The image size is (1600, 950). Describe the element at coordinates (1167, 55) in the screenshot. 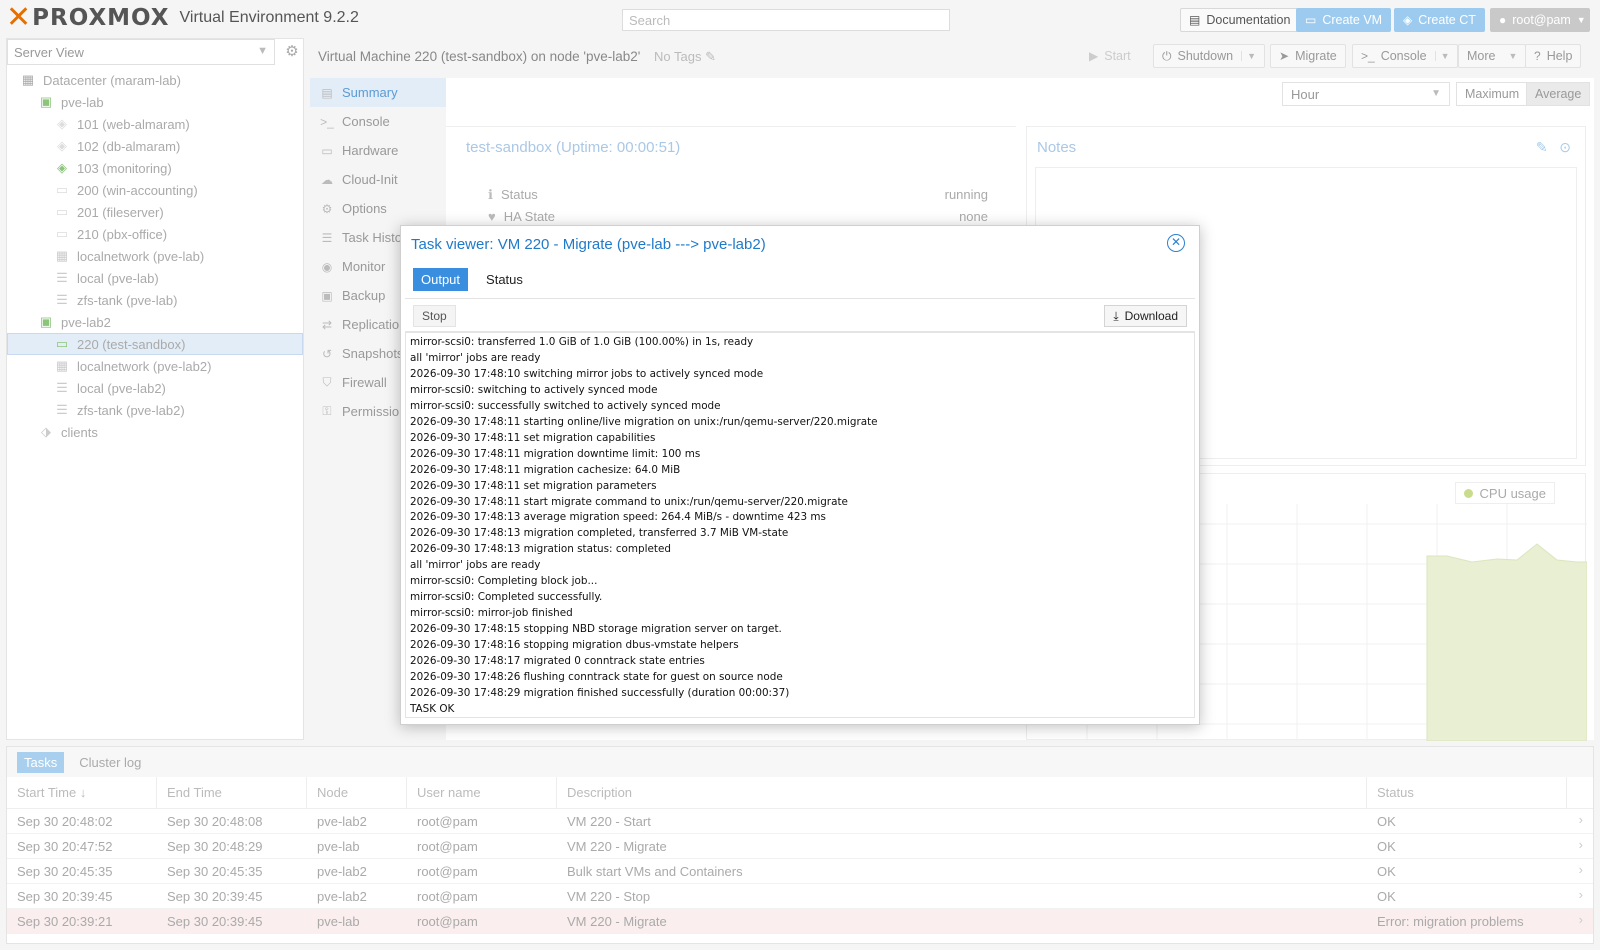

I see `power-icon: ⏻` at that location.